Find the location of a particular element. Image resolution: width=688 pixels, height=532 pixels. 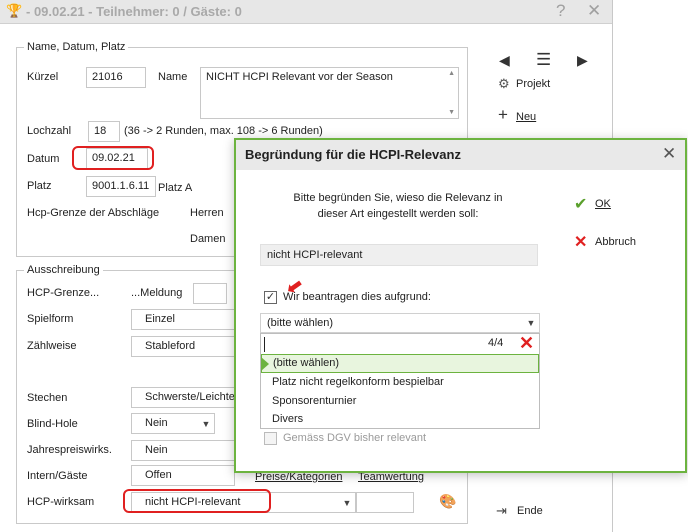

dropdown-search-count: 4/4 is located at coordinates (496, 343).